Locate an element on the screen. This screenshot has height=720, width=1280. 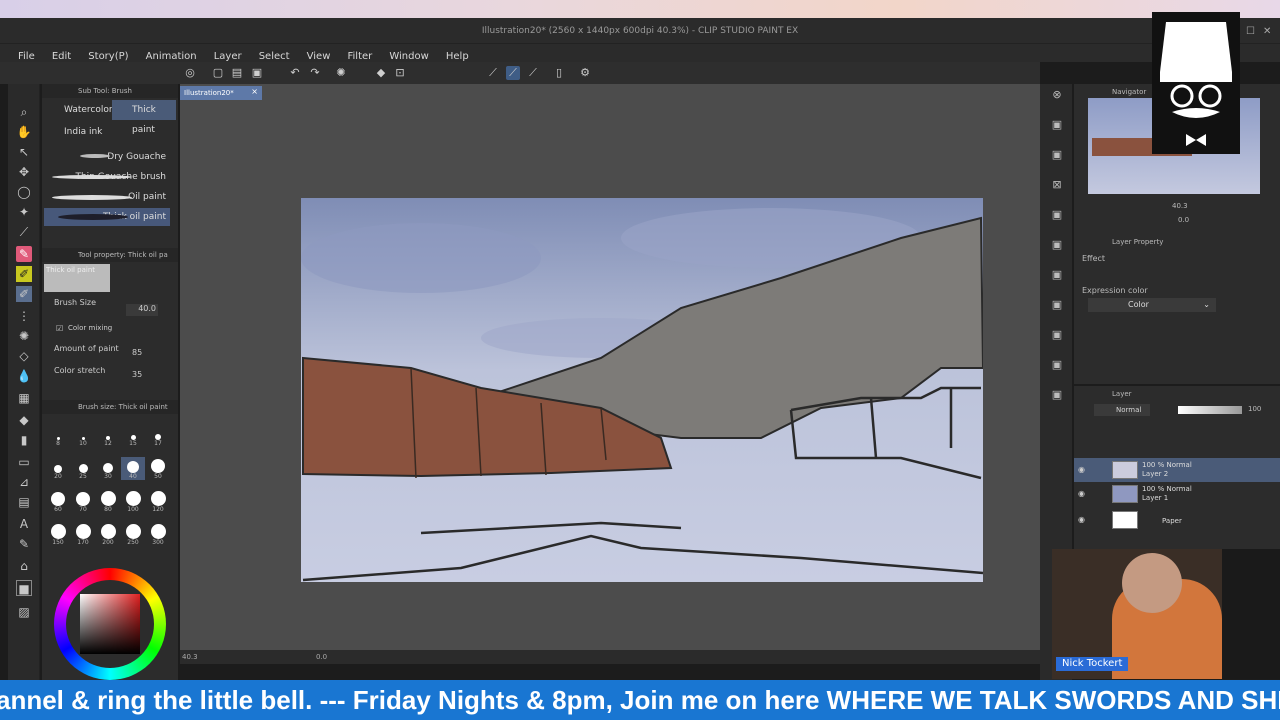
menu-help: Help is located at coordinates (457, 56).